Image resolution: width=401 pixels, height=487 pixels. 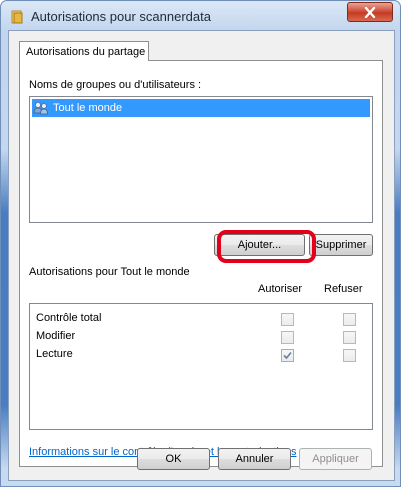 I want to click on ok-button: OK, so click(x=173, y=459).